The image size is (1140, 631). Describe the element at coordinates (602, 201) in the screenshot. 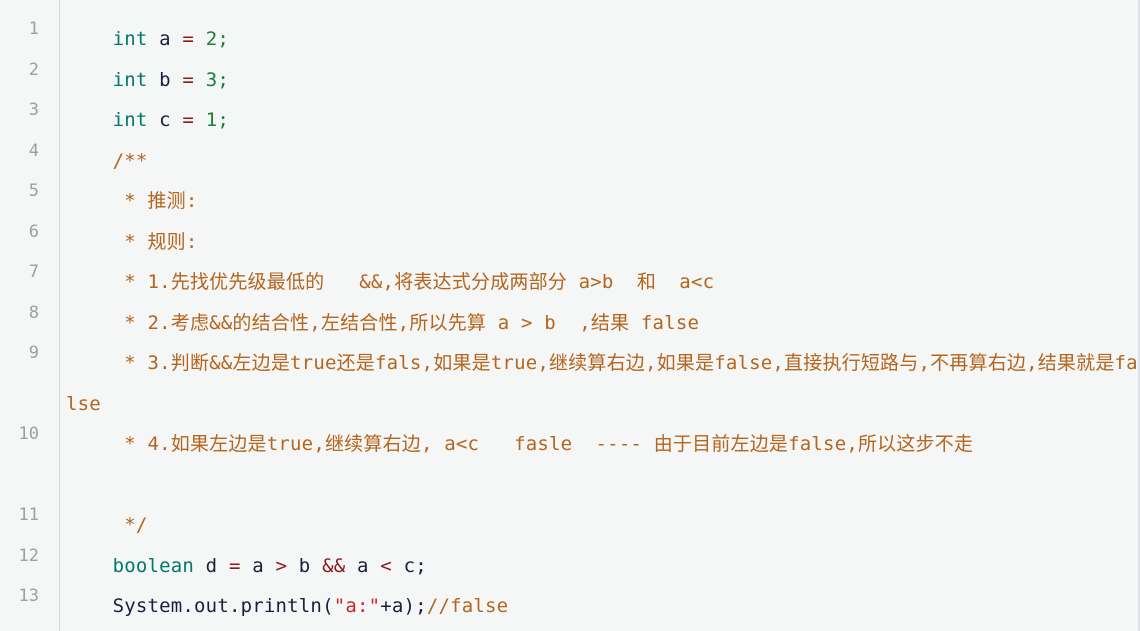

I see `code-line: * 推测:` at that location.